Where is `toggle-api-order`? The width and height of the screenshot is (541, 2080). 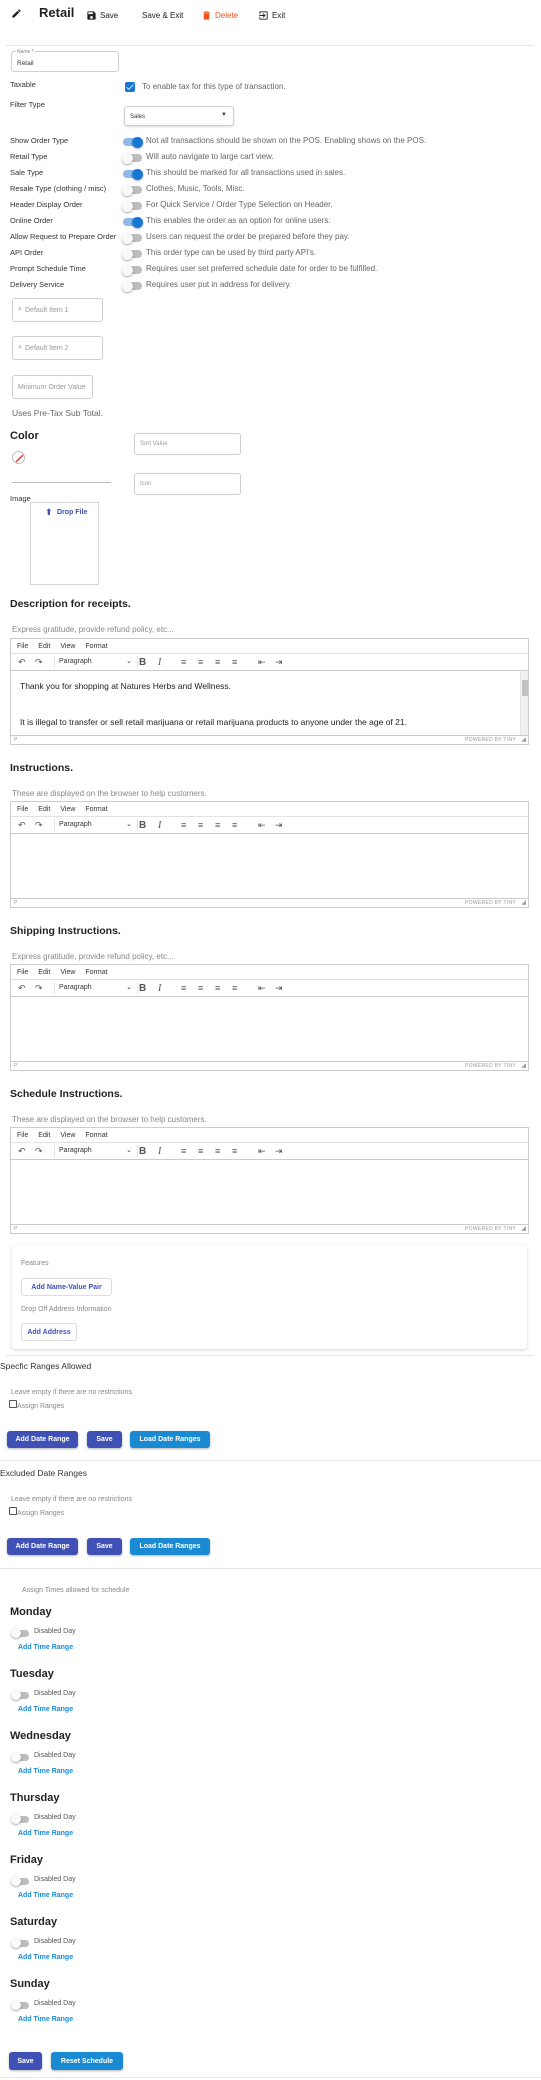 toggle-api-order is located at coordinates (132, 254).